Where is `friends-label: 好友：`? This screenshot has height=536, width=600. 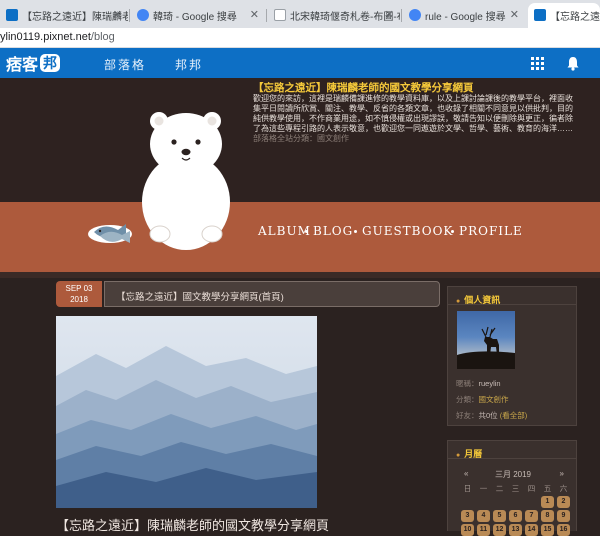
friends-label: 好友： is located at coordinates (467, 415).